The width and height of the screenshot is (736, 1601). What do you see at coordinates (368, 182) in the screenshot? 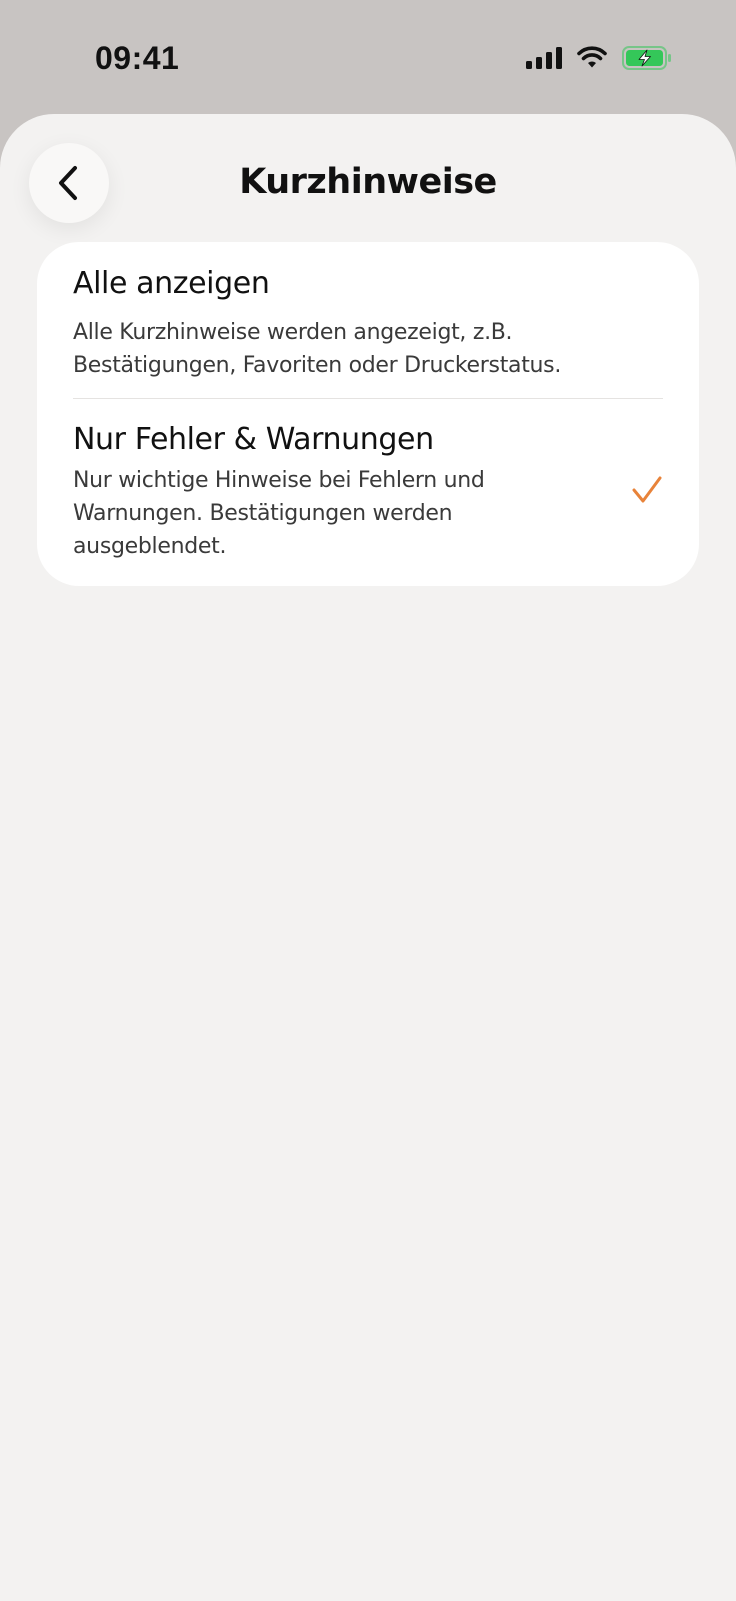
I see `page-title: Kurzhinweise` at bounding box center [368, 182].